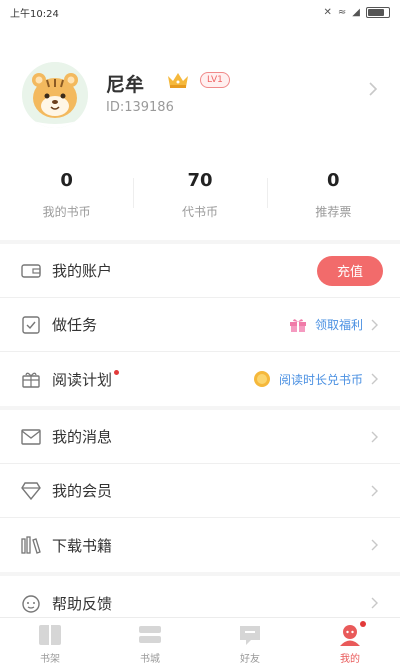 This screenshot has height=668, width=400. Describe the element at coordinates (261, 379) in the screenshot. I see `coin-icon` at that location.